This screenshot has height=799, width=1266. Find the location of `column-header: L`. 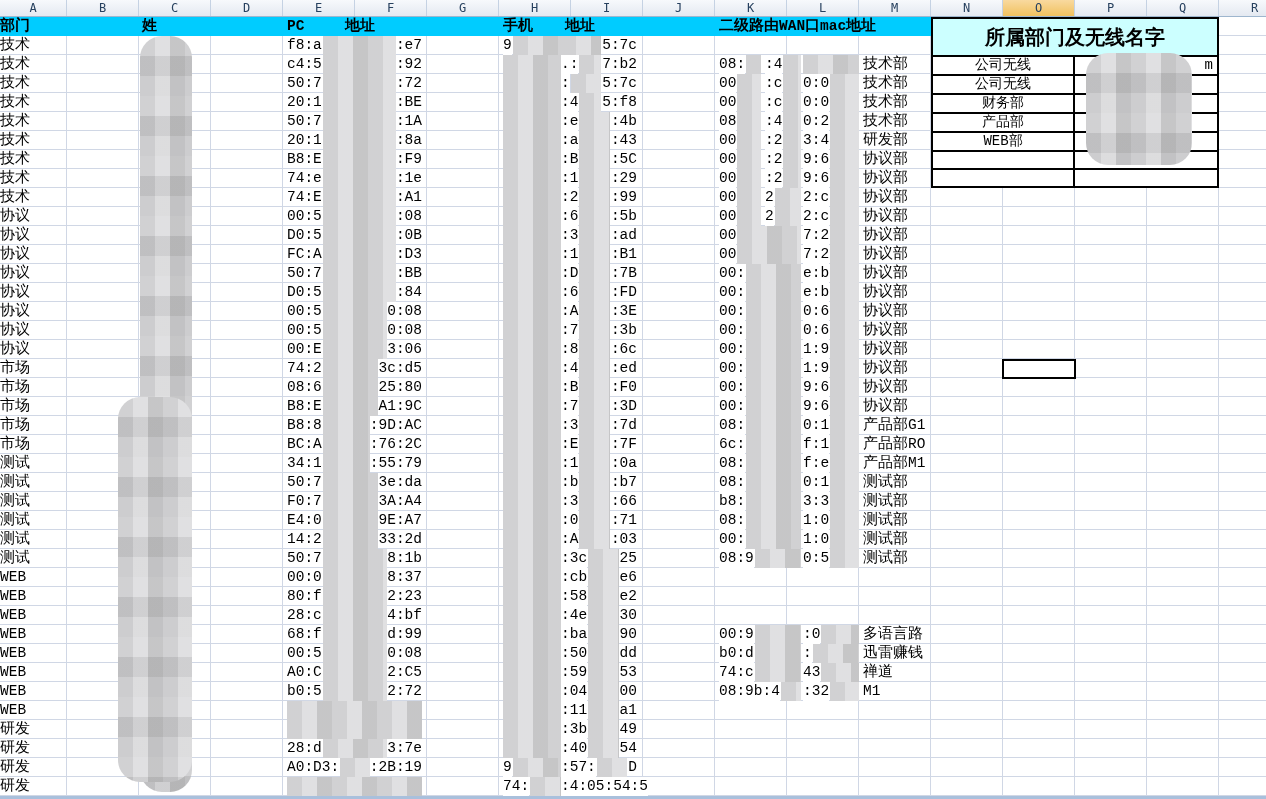

column-header: L is located at coordinates (823, 8).